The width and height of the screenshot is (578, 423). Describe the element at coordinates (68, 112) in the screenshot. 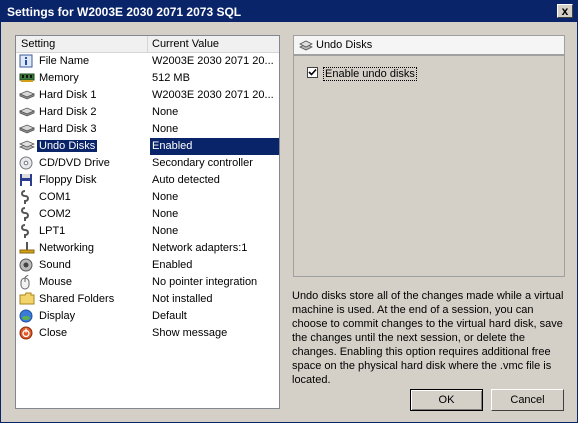

I see `setting-name: Hard Disk 2` at that location.